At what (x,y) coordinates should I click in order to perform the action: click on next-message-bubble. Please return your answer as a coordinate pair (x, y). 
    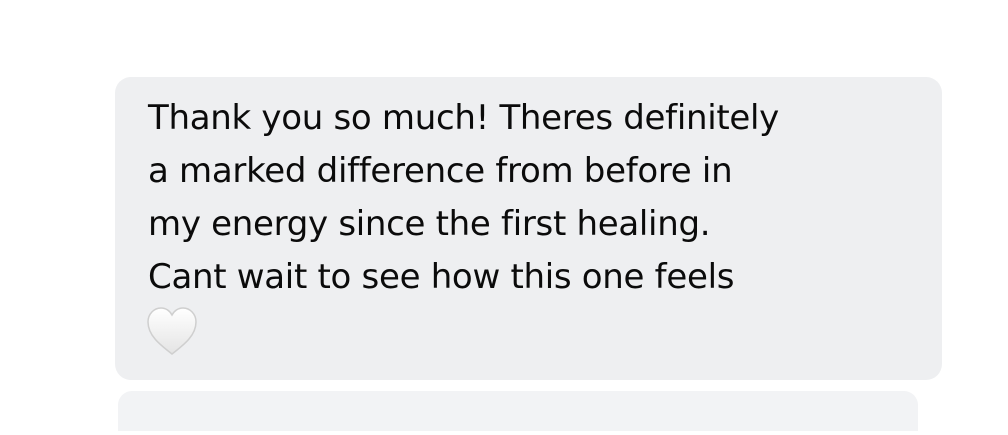
    Looking at the image, I should click on (518, 411).